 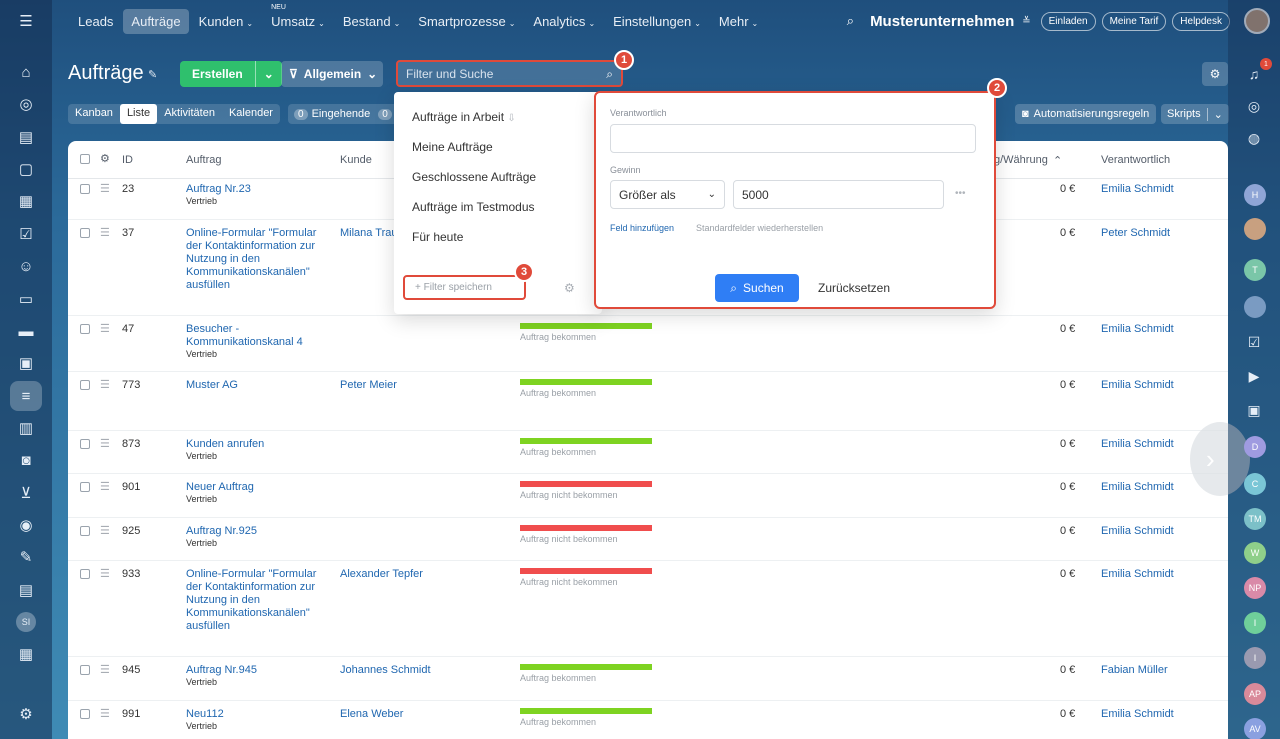 What do you see at coordinates (1134, 21) in the screenshot?
I see `tariff-button: Meine Tarif` at bounding box center [1134, 21].